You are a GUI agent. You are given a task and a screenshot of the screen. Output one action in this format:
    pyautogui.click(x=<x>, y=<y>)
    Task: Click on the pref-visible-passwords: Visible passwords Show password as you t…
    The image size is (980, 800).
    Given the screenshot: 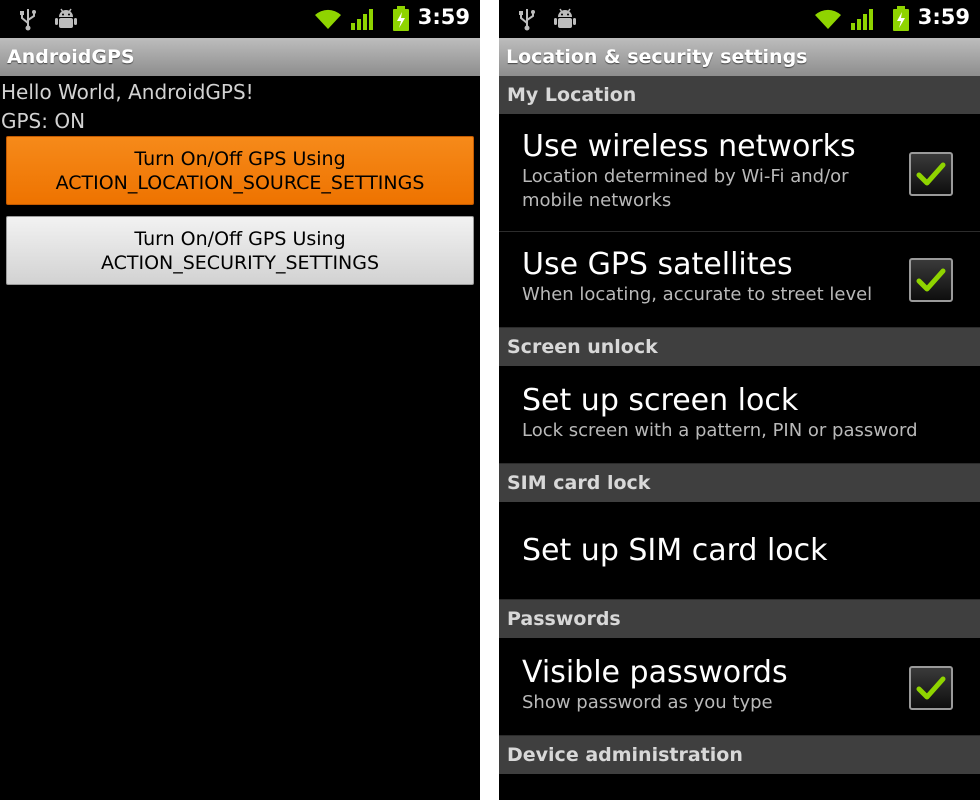 What is the action you would take?
    pyautogui.click(x=739, y=687)
    